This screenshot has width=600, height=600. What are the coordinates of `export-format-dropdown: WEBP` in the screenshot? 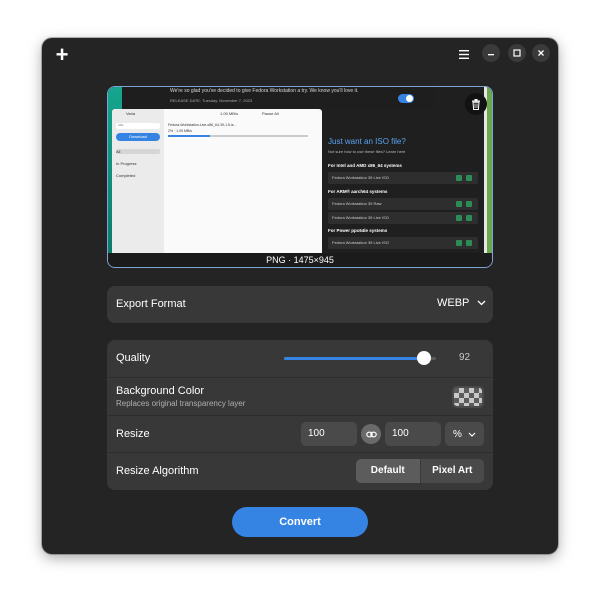 It's located at (461, 303).